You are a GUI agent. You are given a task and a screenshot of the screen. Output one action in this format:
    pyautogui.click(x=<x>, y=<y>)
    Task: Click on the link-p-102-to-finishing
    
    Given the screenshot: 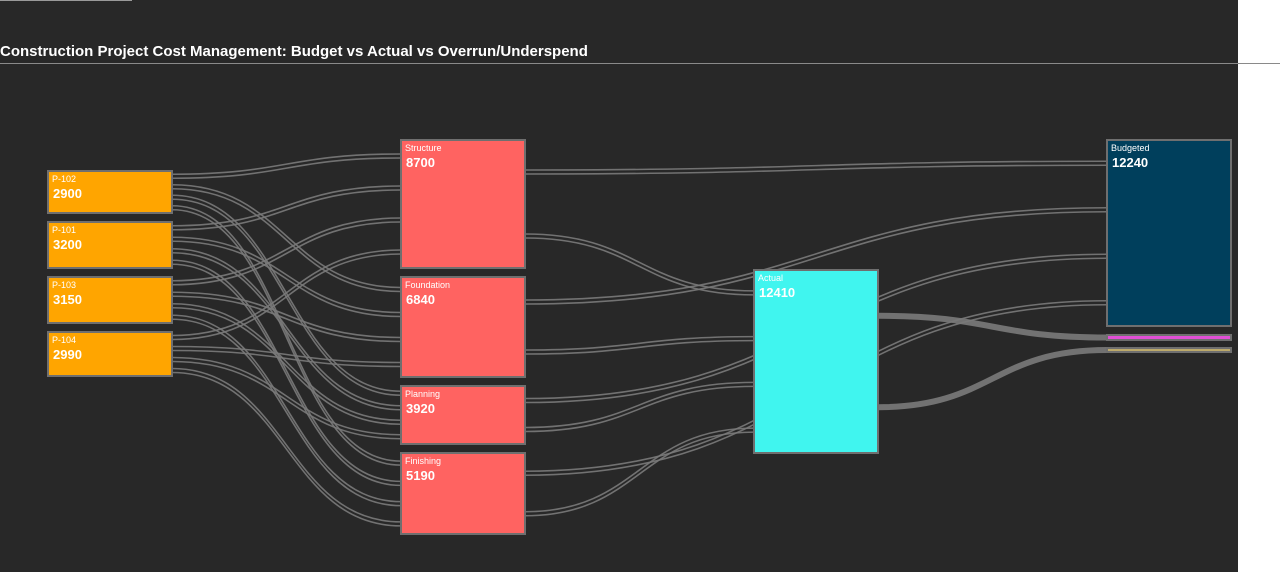 What is the action you would take?
    pyautogui.click(x=286, y=337)
    